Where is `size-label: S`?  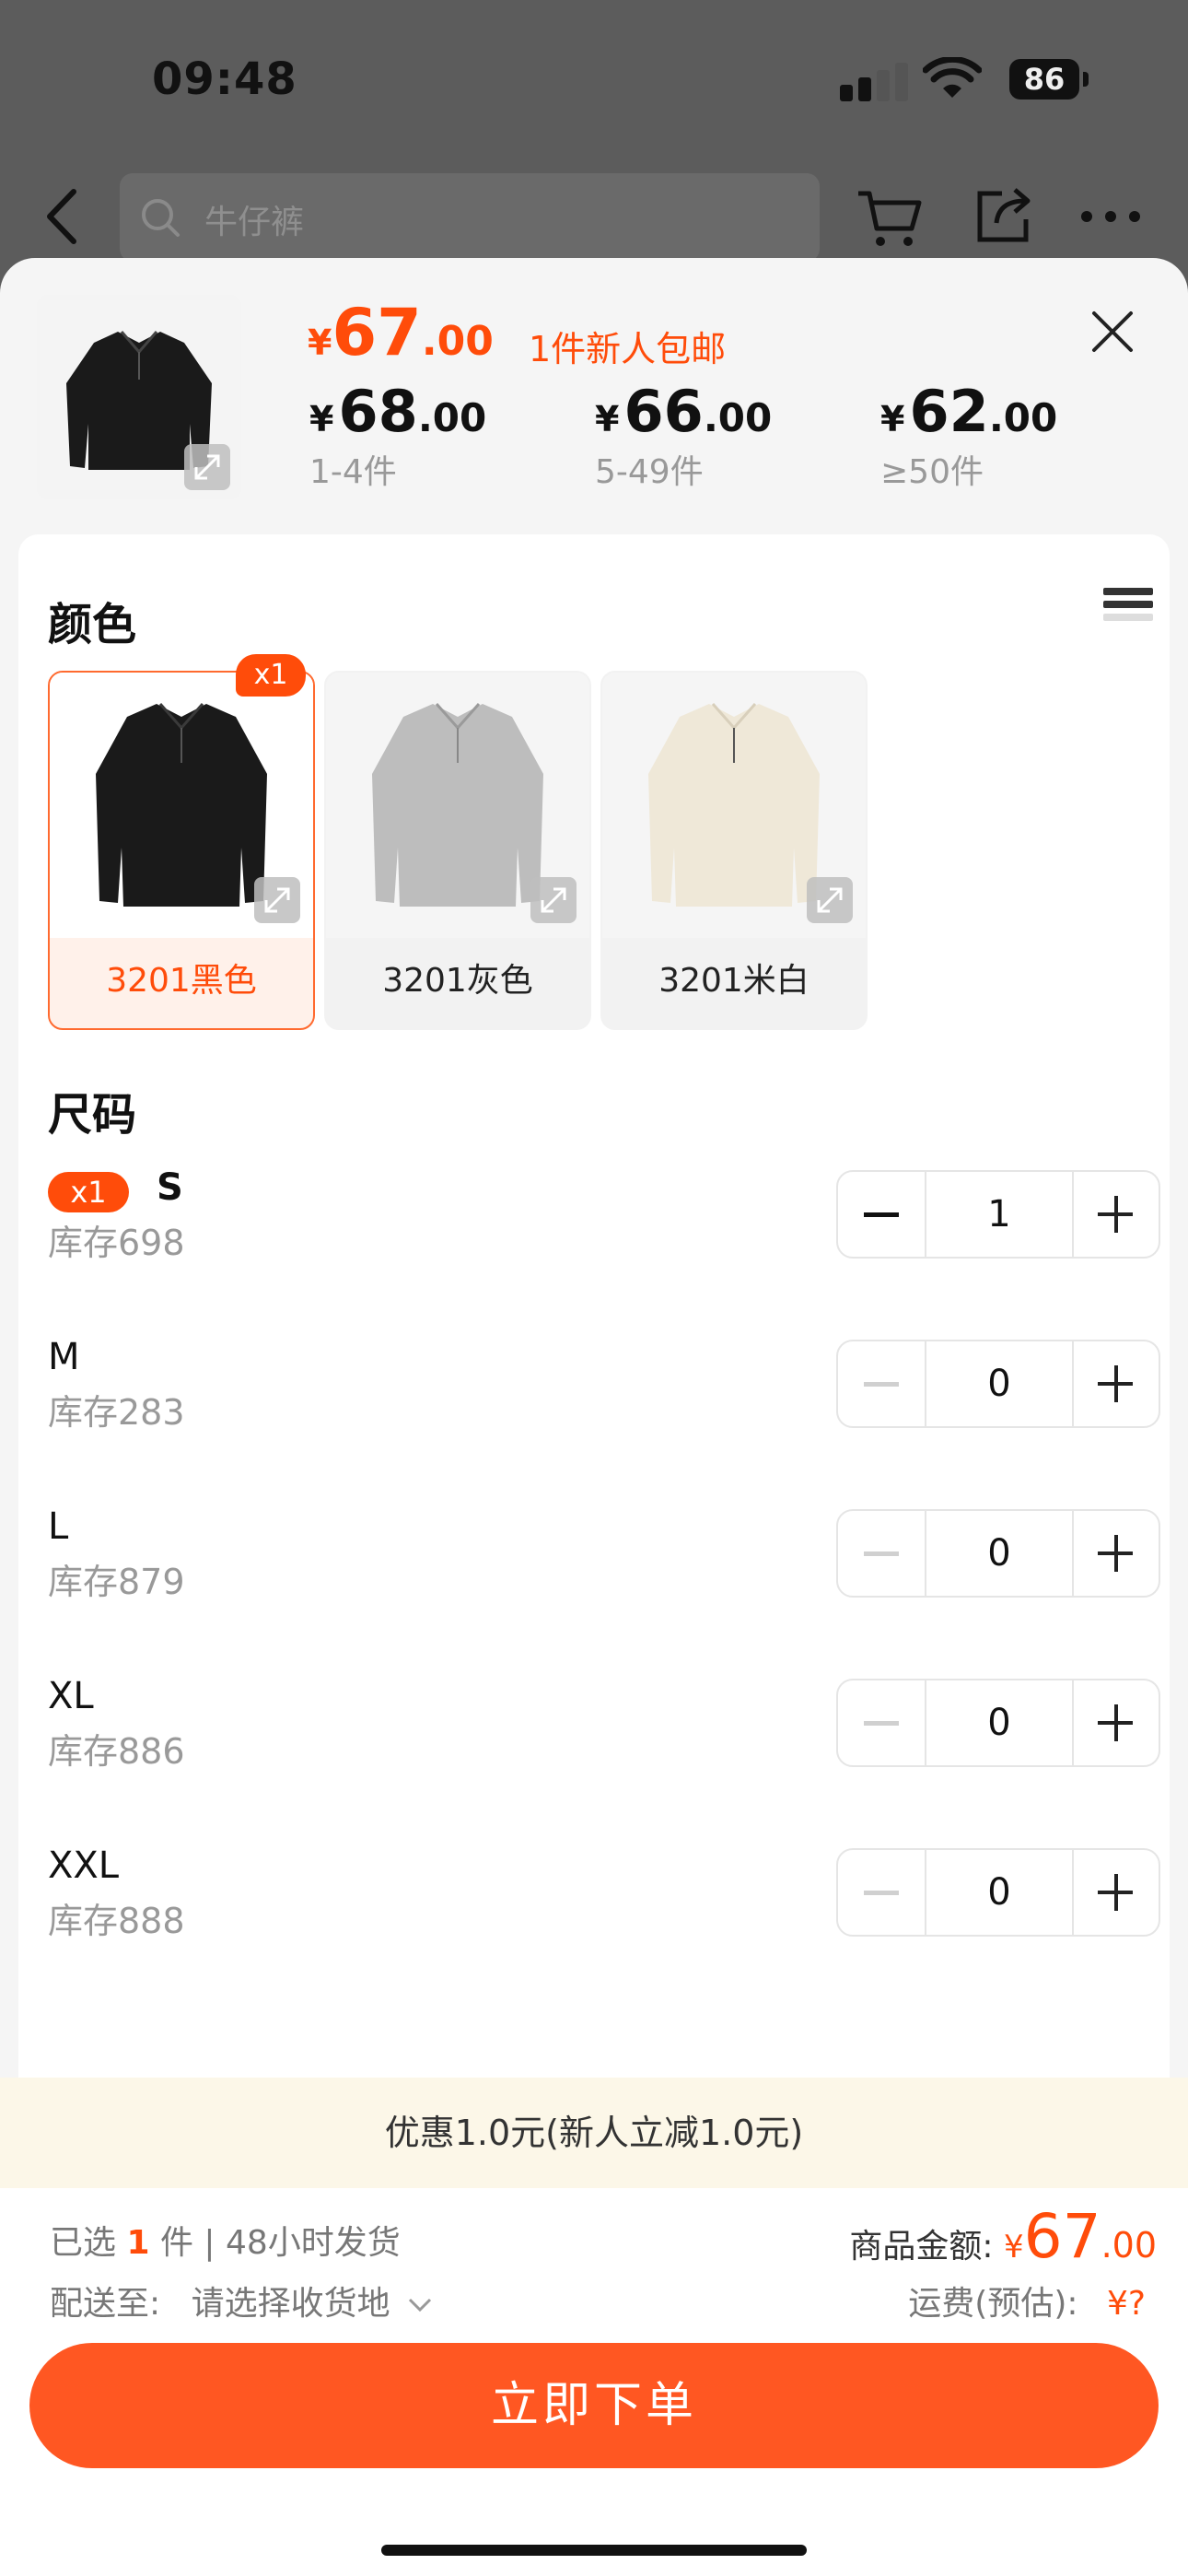 size-label: S is located at coordinates (170, 1187).